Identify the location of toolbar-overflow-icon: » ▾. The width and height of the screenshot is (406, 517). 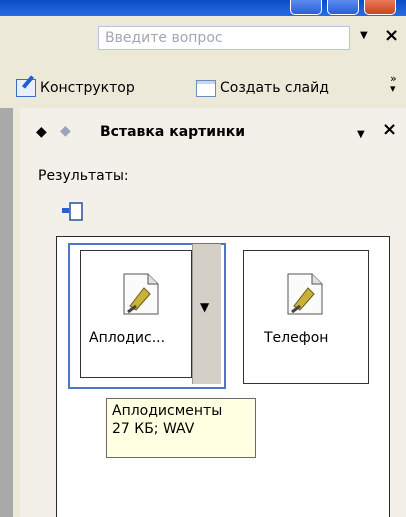
(393, 83).